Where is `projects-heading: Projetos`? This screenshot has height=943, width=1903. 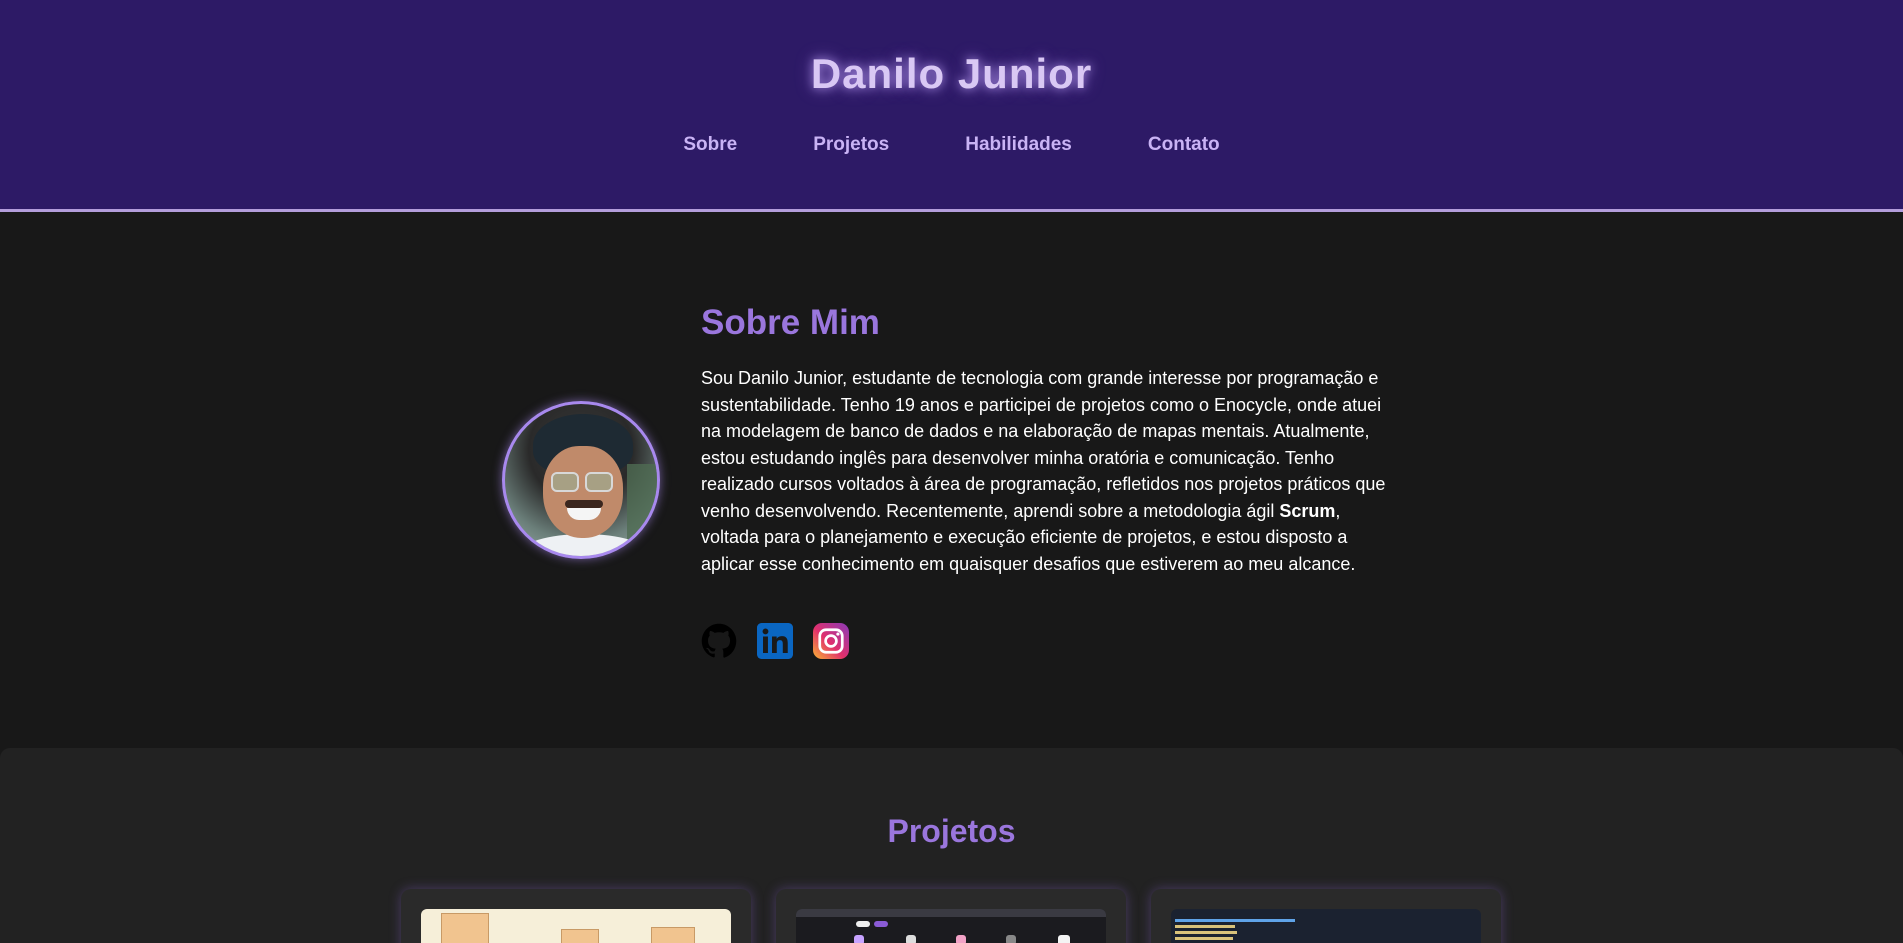
projects-heading: Projetos is located at coordinates (951, 831).